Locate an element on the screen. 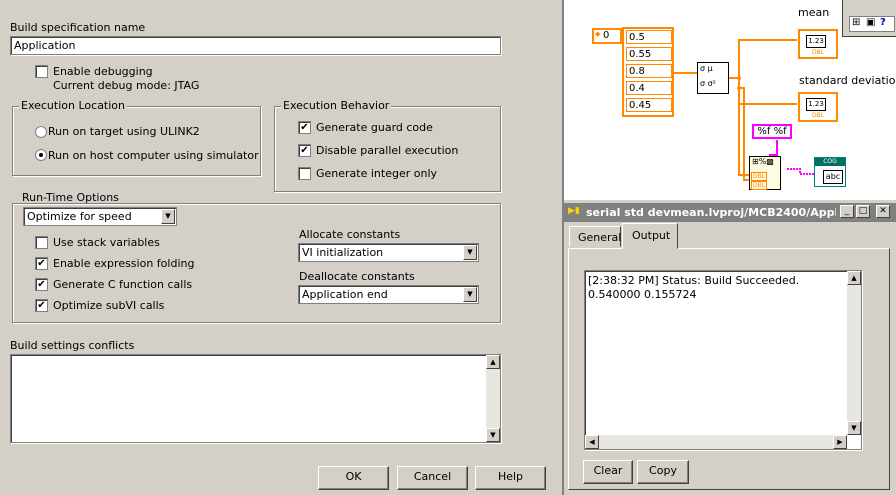  cancel-button: Cancel is located at coordinates (432, 478).